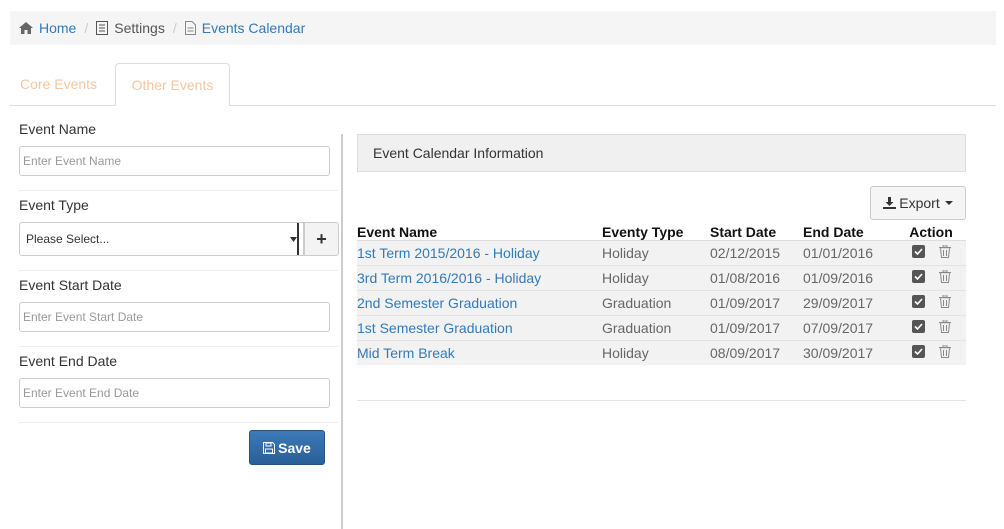  I want to click on end-date-cell: 01/01/2016, so click(838, 252).